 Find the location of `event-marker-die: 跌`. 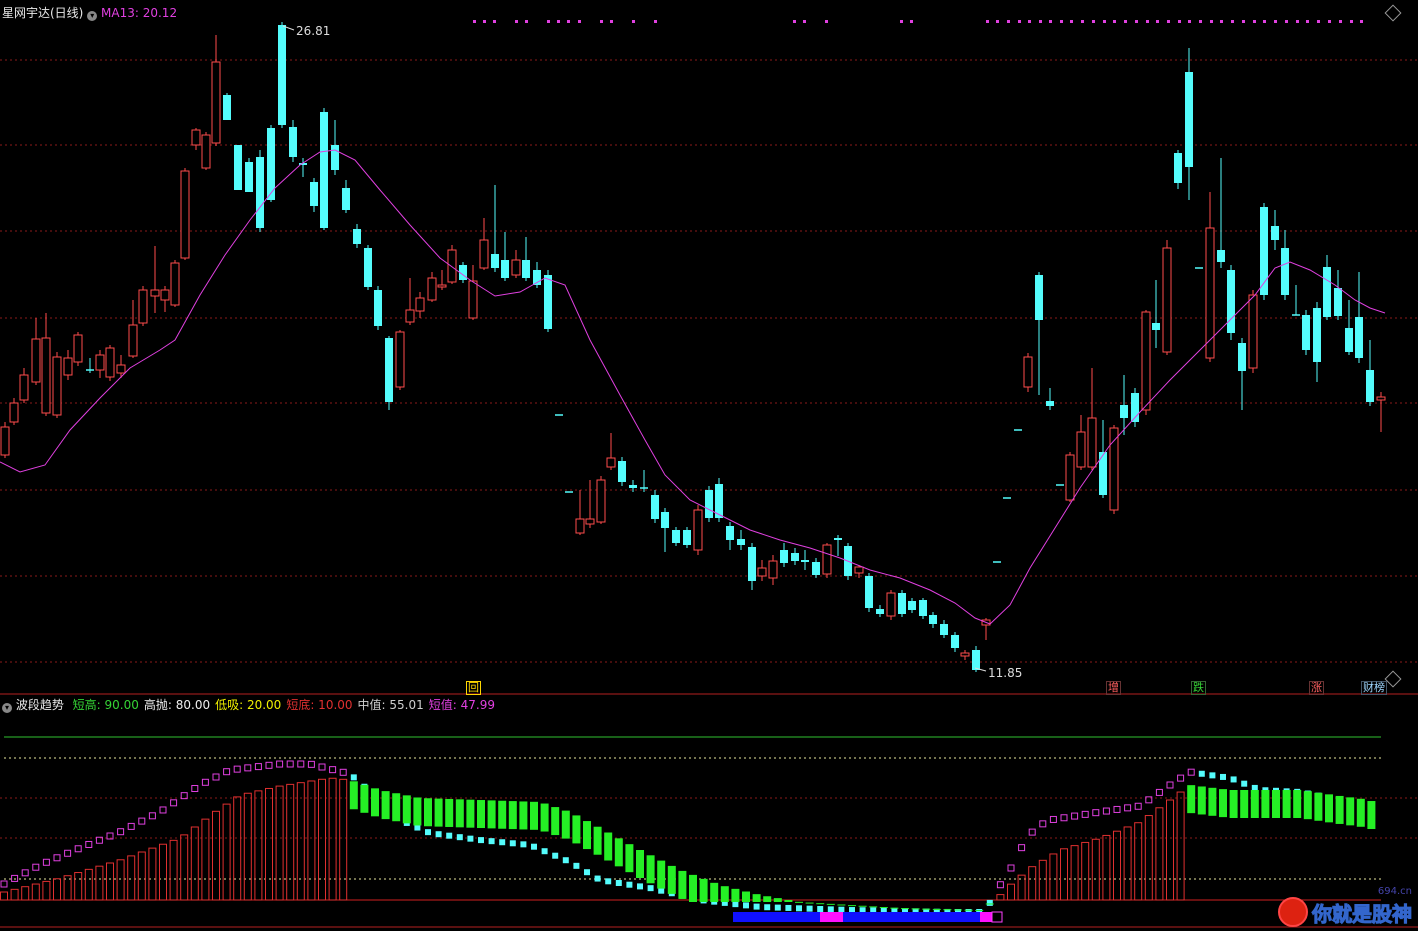

event-marker-die: 跌 is located at coordinates (1198, 688).